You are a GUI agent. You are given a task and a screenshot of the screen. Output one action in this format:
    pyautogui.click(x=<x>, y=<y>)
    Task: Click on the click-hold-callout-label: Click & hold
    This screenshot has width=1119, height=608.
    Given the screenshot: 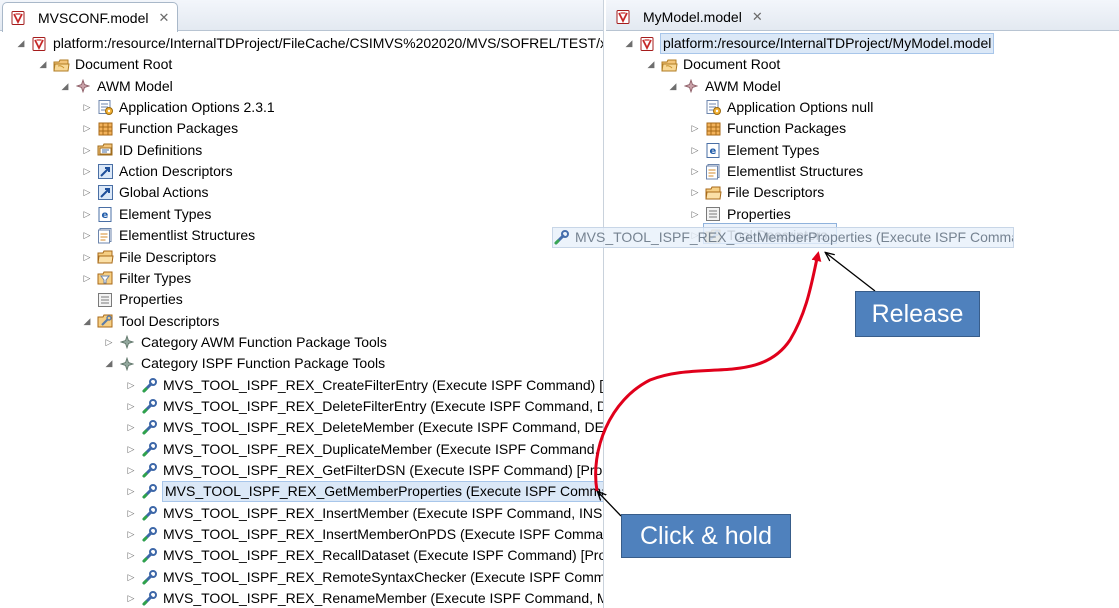 What is the action you would take?
    pyautogui.click(x=706, y=535)
    